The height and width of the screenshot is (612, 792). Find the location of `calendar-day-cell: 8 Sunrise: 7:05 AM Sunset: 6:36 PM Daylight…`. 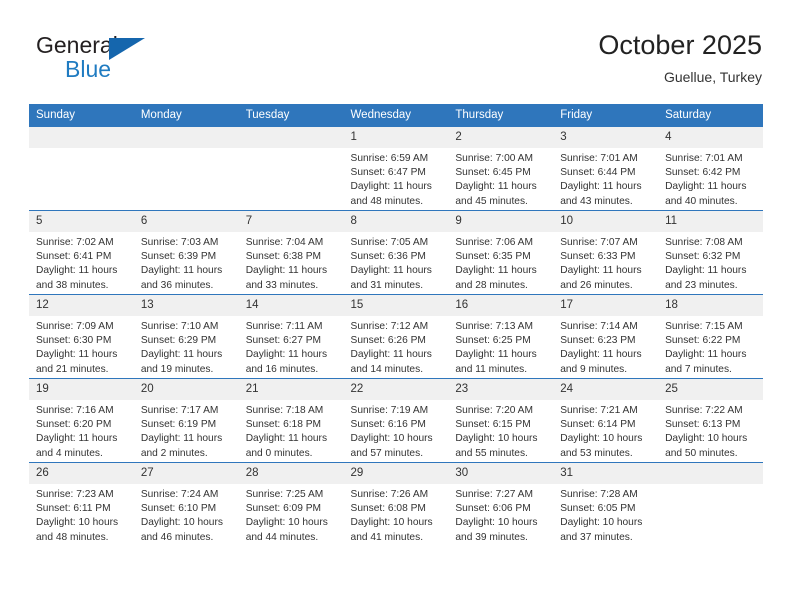

calendar-day-cell: 8 Sunrise: 7:05 AM Sunset: 6:36 PM Daylight… is located at coordinates (396, 252).